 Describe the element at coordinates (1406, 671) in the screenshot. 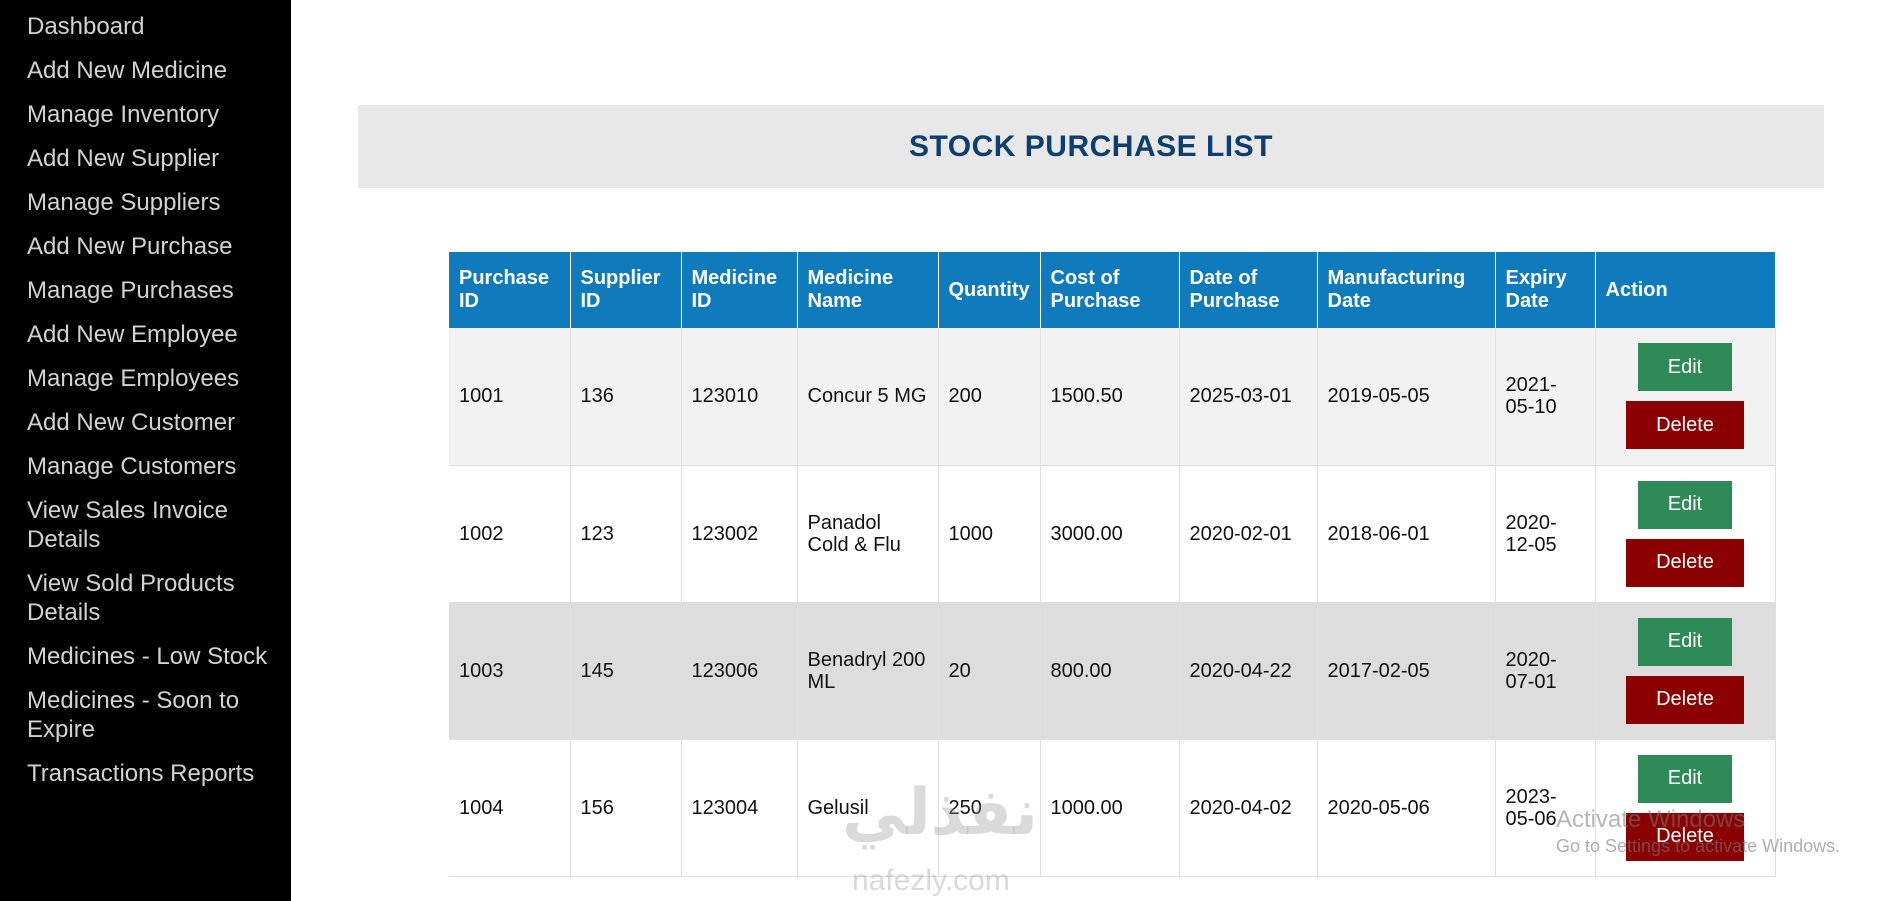

I see `cell-manufacturing-date: 2017-02-05` at that location.